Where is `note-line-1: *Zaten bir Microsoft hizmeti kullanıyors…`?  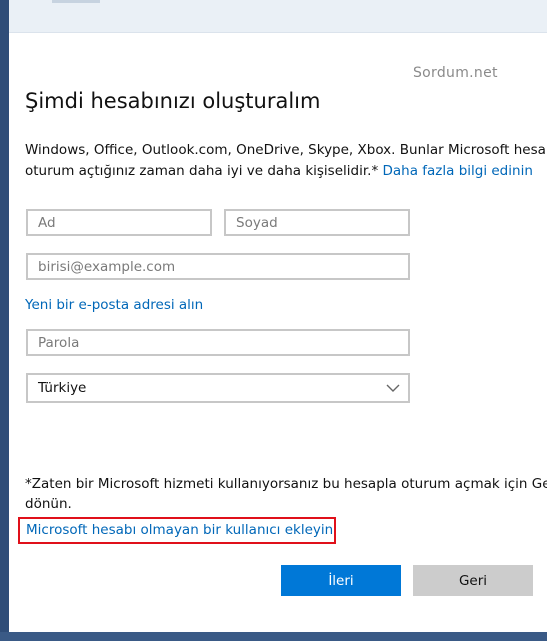
note-line-1: *Zaten bir Microsoft hizmeti kullanıyors… is located at coordinates (286, 484).